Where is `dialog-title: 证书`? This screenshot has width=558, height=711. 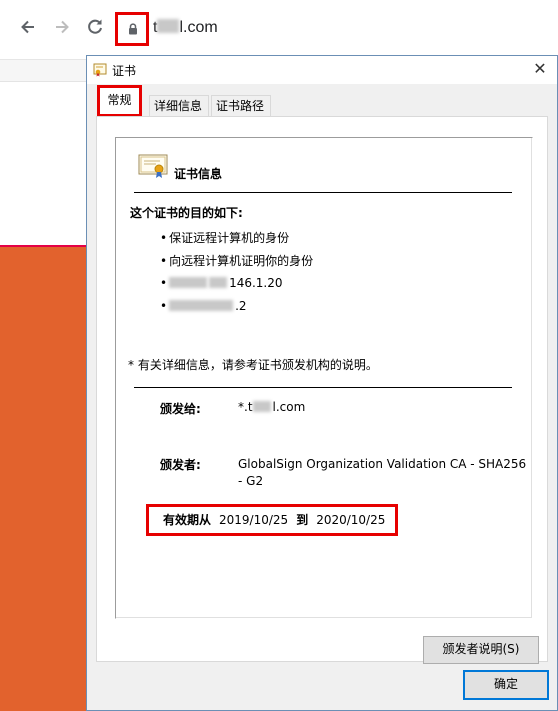 dialog-title: 证书 is located at coordinates (124, 71).